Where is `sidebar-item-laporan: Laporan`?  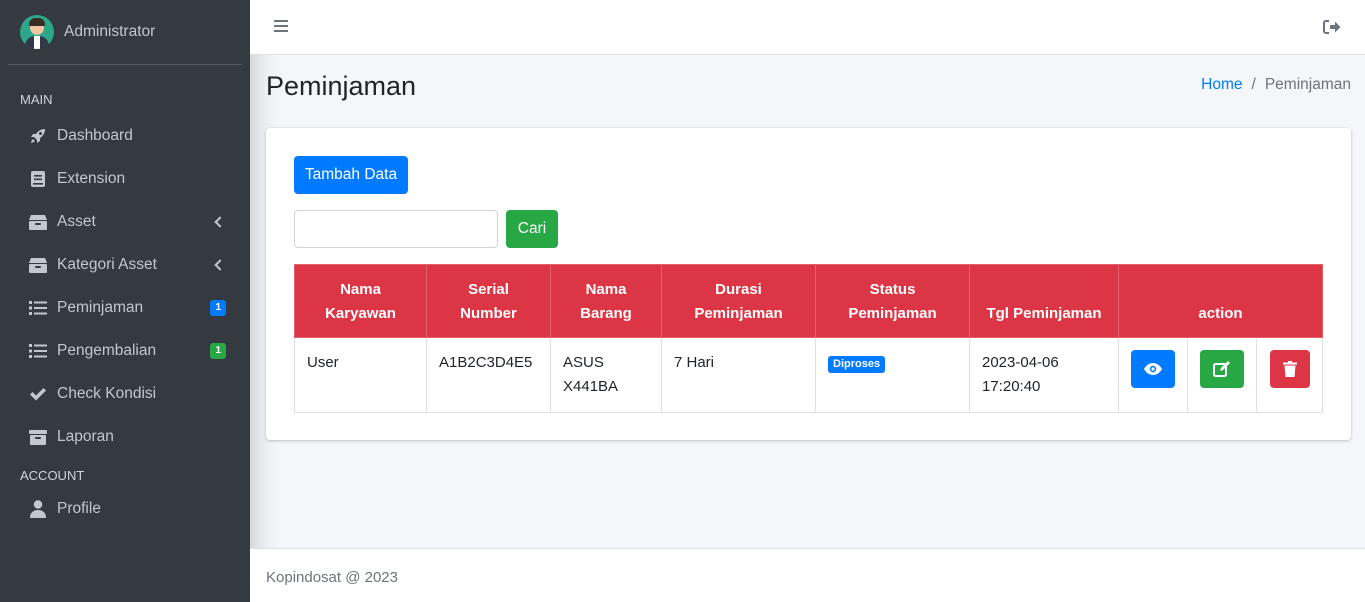 sidebar-item-laporan: Laporan is located at coordinates (125, 436).